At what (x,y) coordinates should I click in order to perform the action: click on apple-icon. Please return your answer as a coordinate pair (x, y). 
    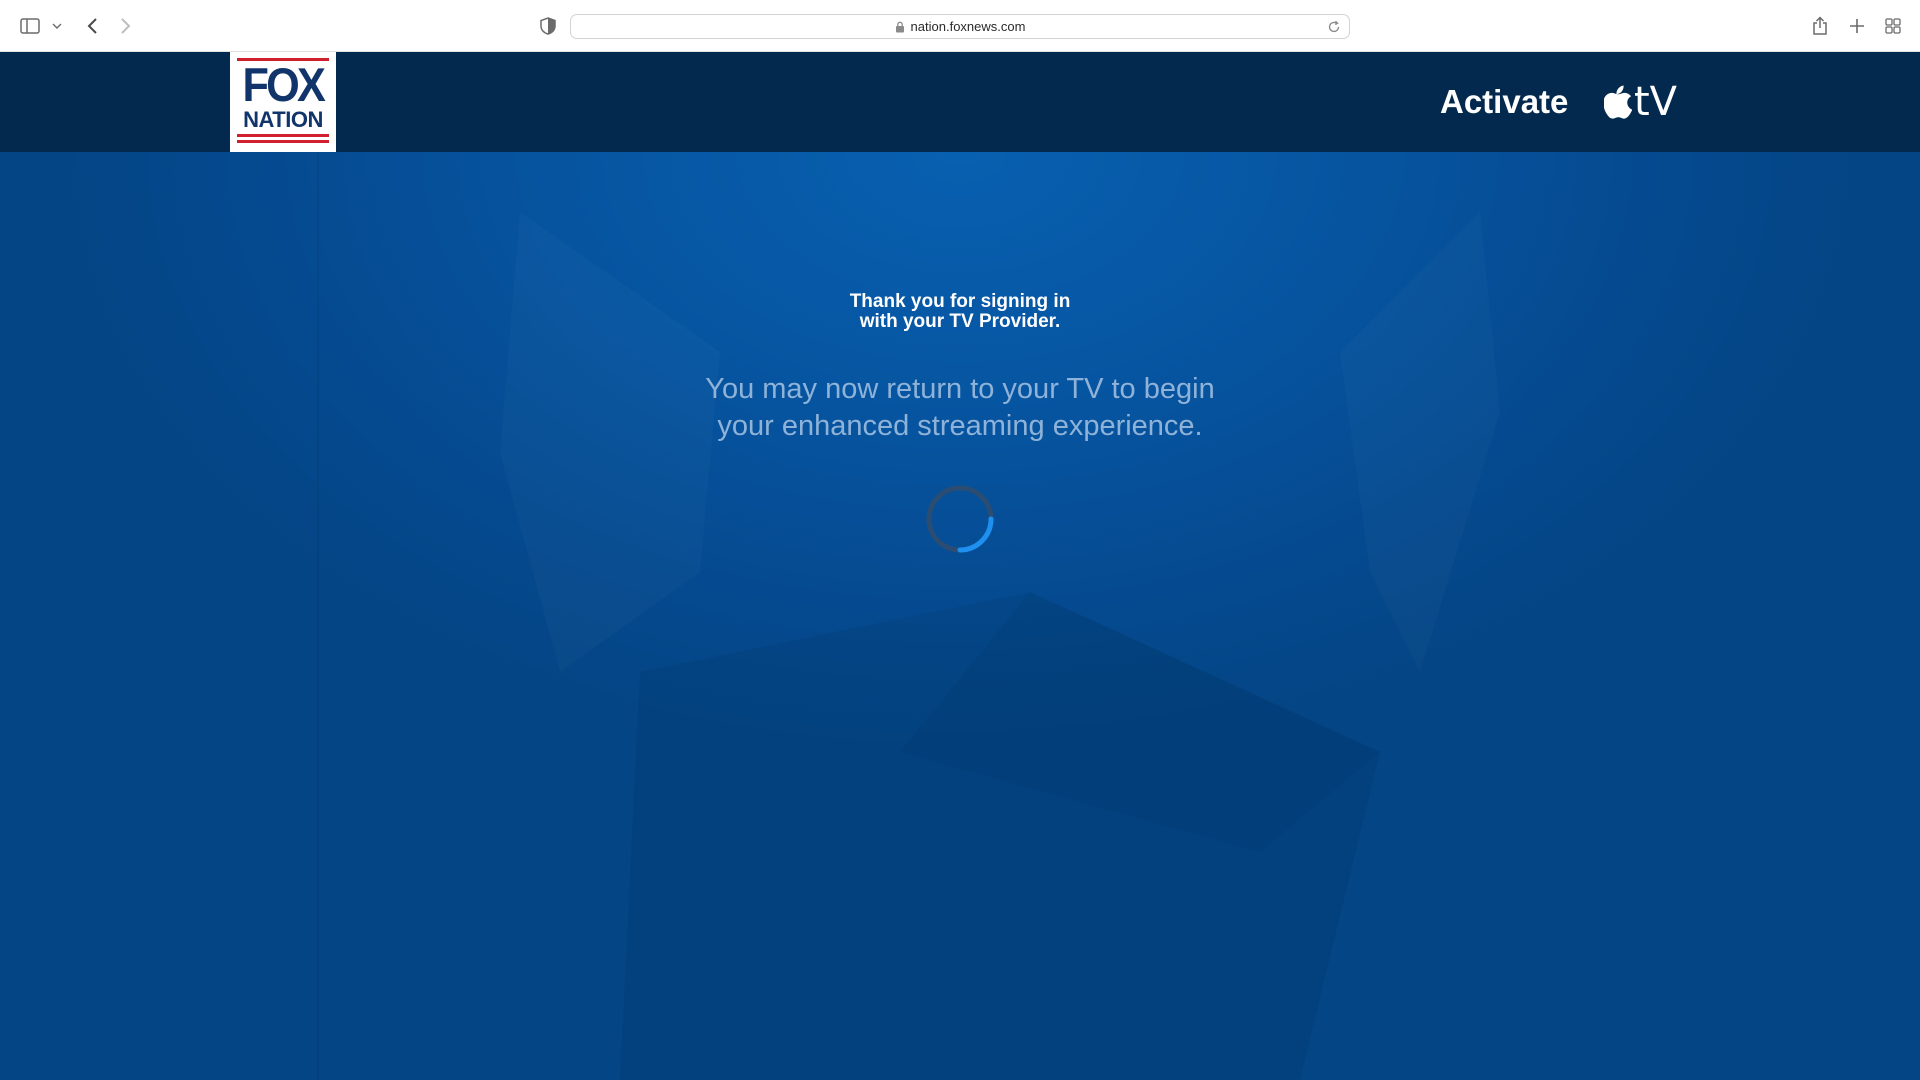
    Looking at the image, I should click on (1618, 102).